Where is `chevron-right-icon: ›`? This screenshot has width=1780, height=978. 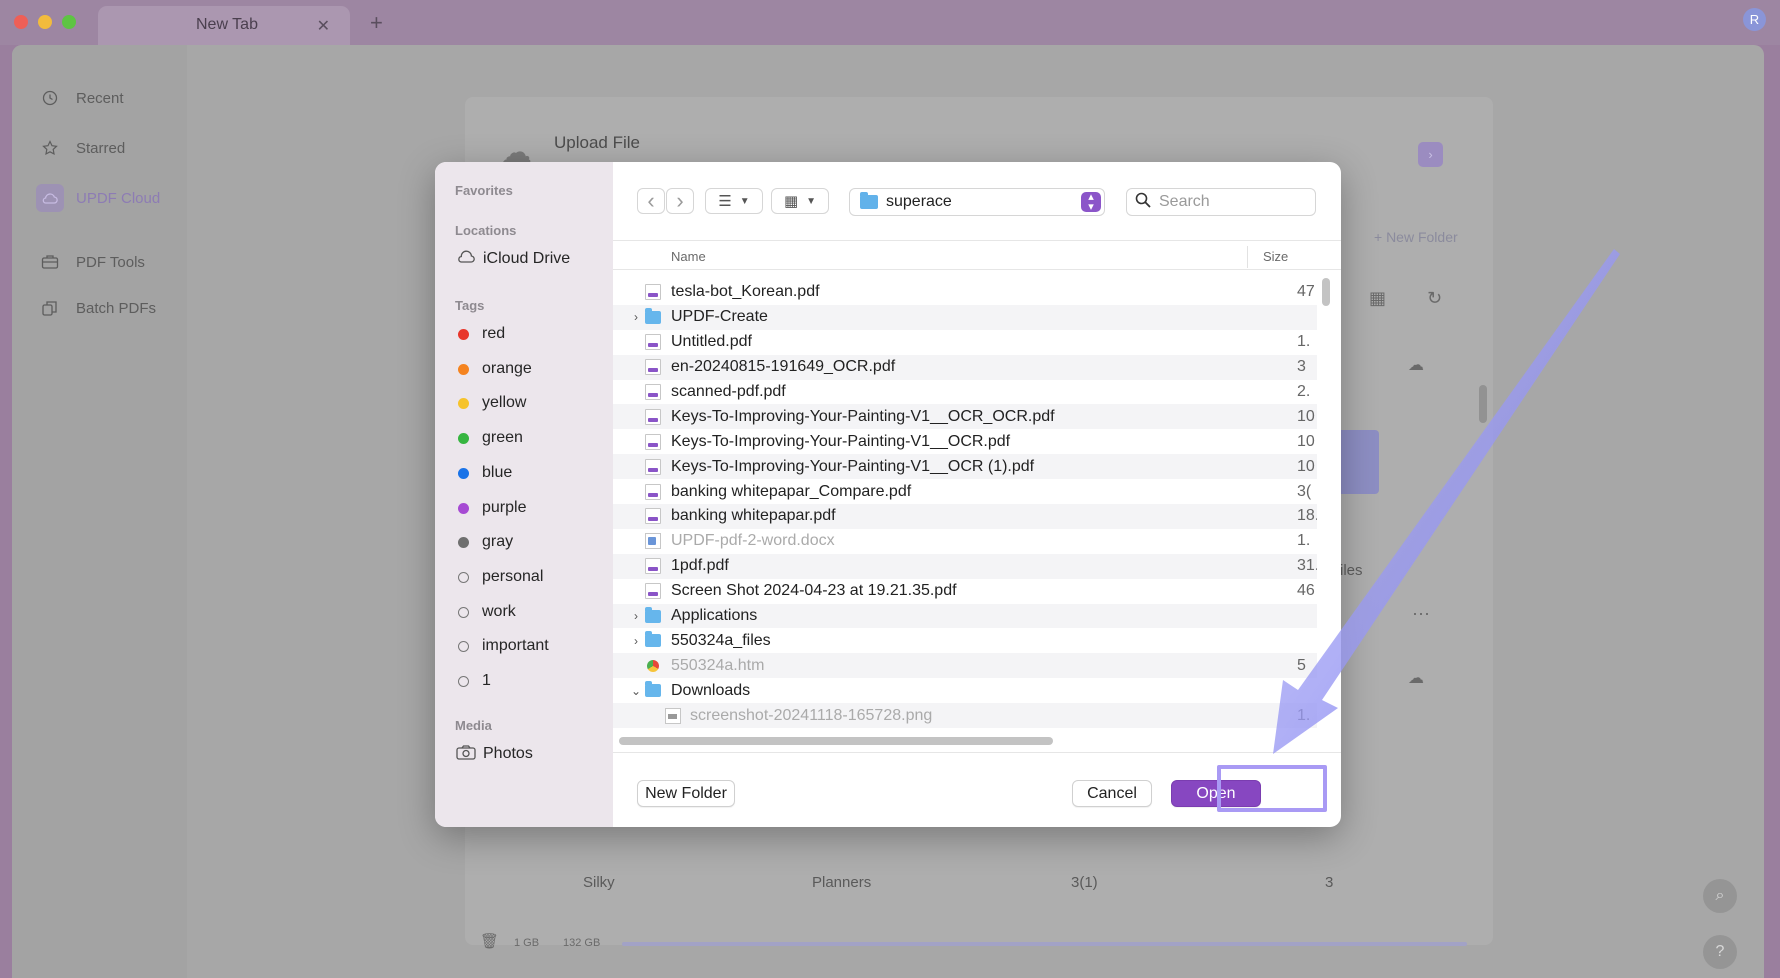
chevron-right-icon: › is located at coordinates (680, 200).